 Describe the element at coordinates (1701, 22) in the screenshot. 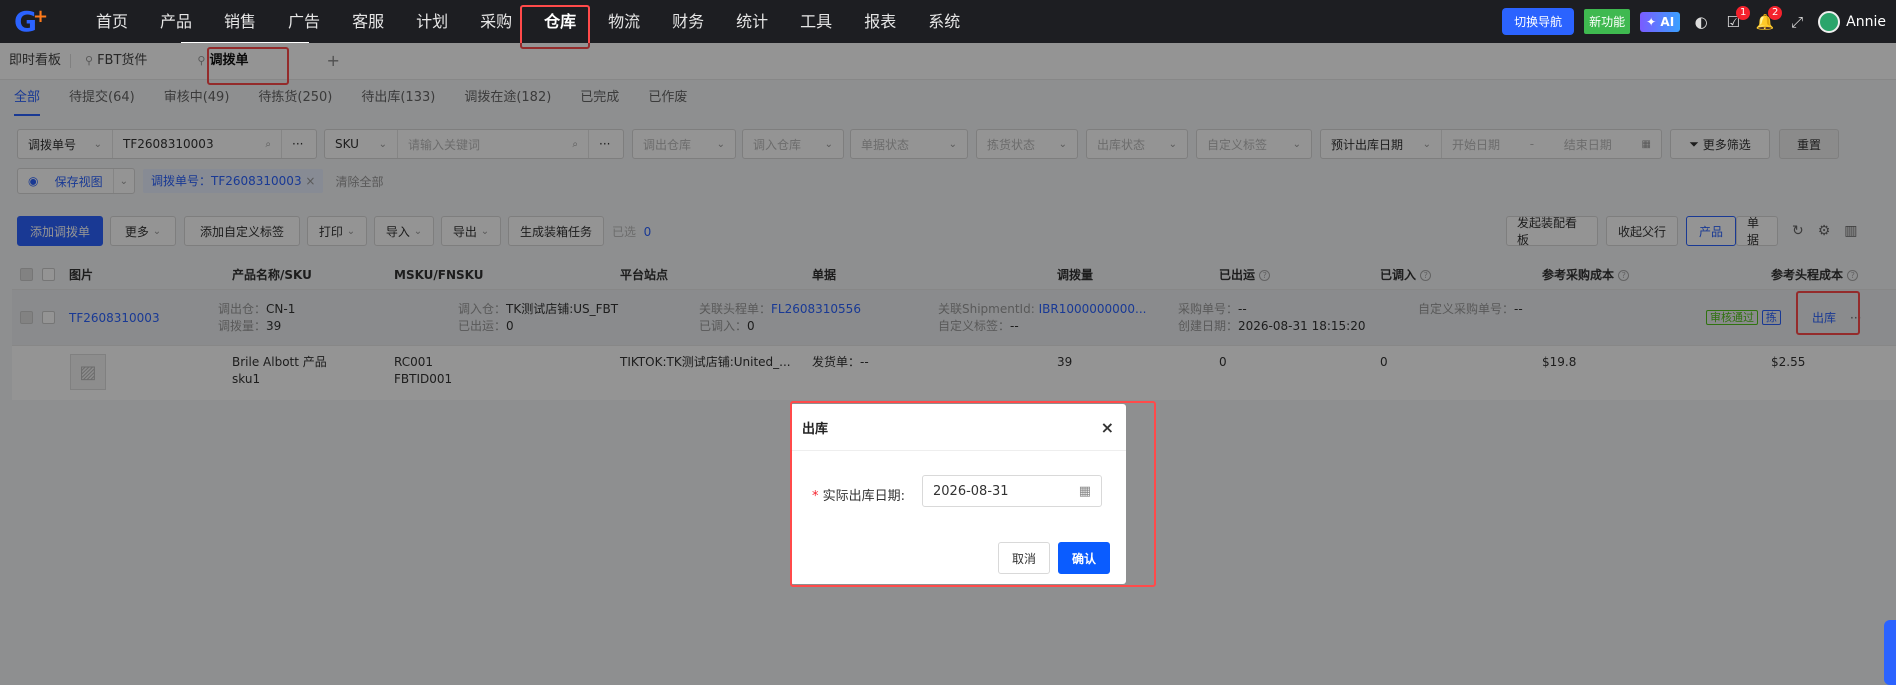

I see `help-icon: ◐` at that location.